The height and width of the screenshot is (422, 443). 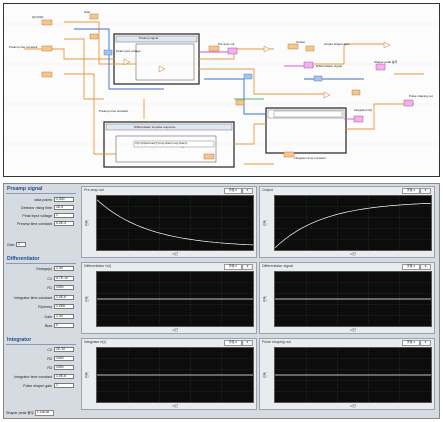 What do you see at coordinates (64, 297) in the screenshot?
I see `diff-input-3: 1.0E-6` at bounding box center [64, 297].